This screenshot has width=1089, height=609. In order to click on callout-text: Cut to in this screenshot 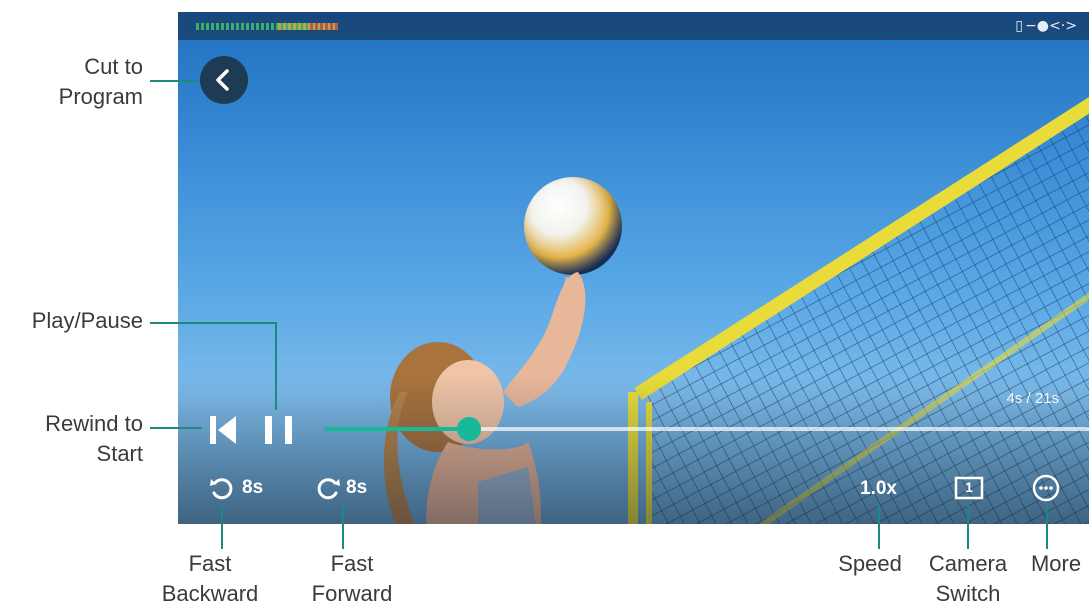, I will do `click(113, 66)`.